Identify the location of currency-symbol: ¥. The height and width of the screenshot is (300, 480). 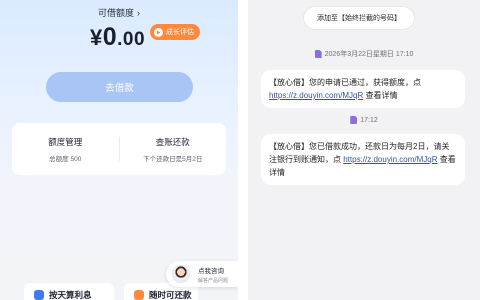
(96, 37).